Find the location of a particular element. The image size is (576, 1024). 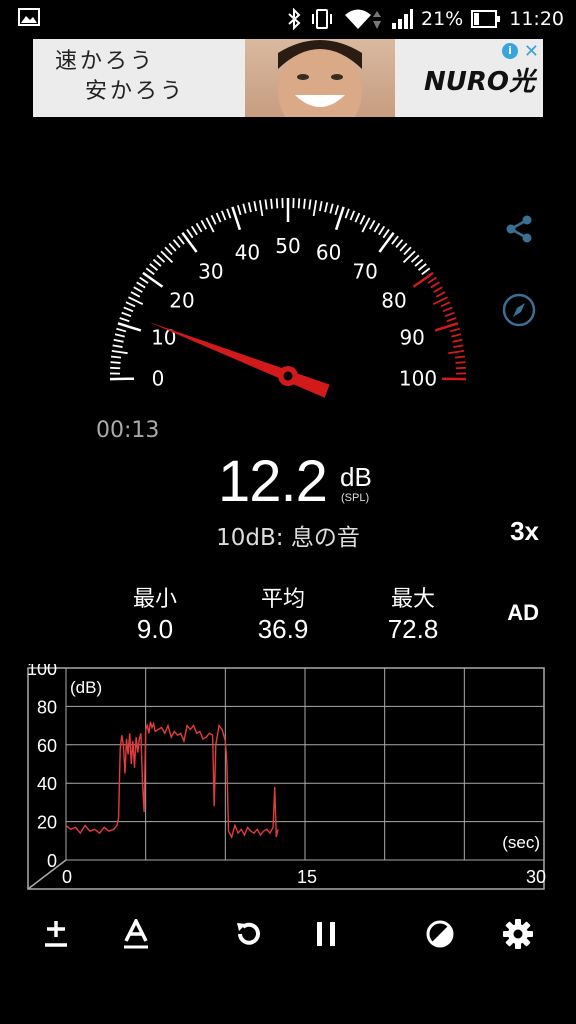

compass-icon is located at coordinates (519, 310).